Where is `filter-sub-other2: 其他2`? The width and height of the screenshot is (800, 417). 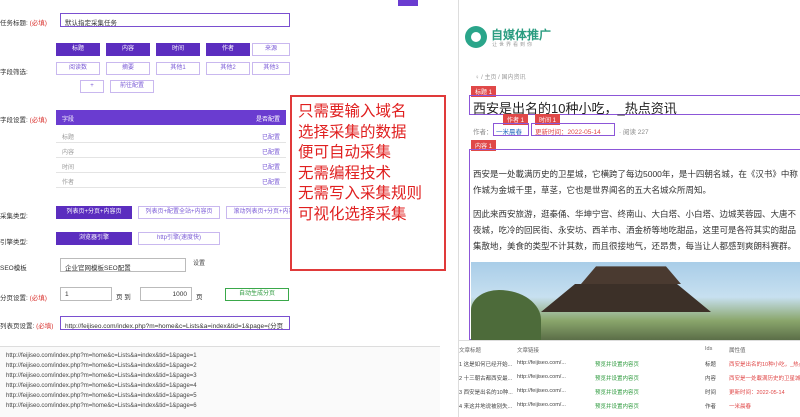
filter-sub-other2: 其他2 is located at coordinates (228, 68).